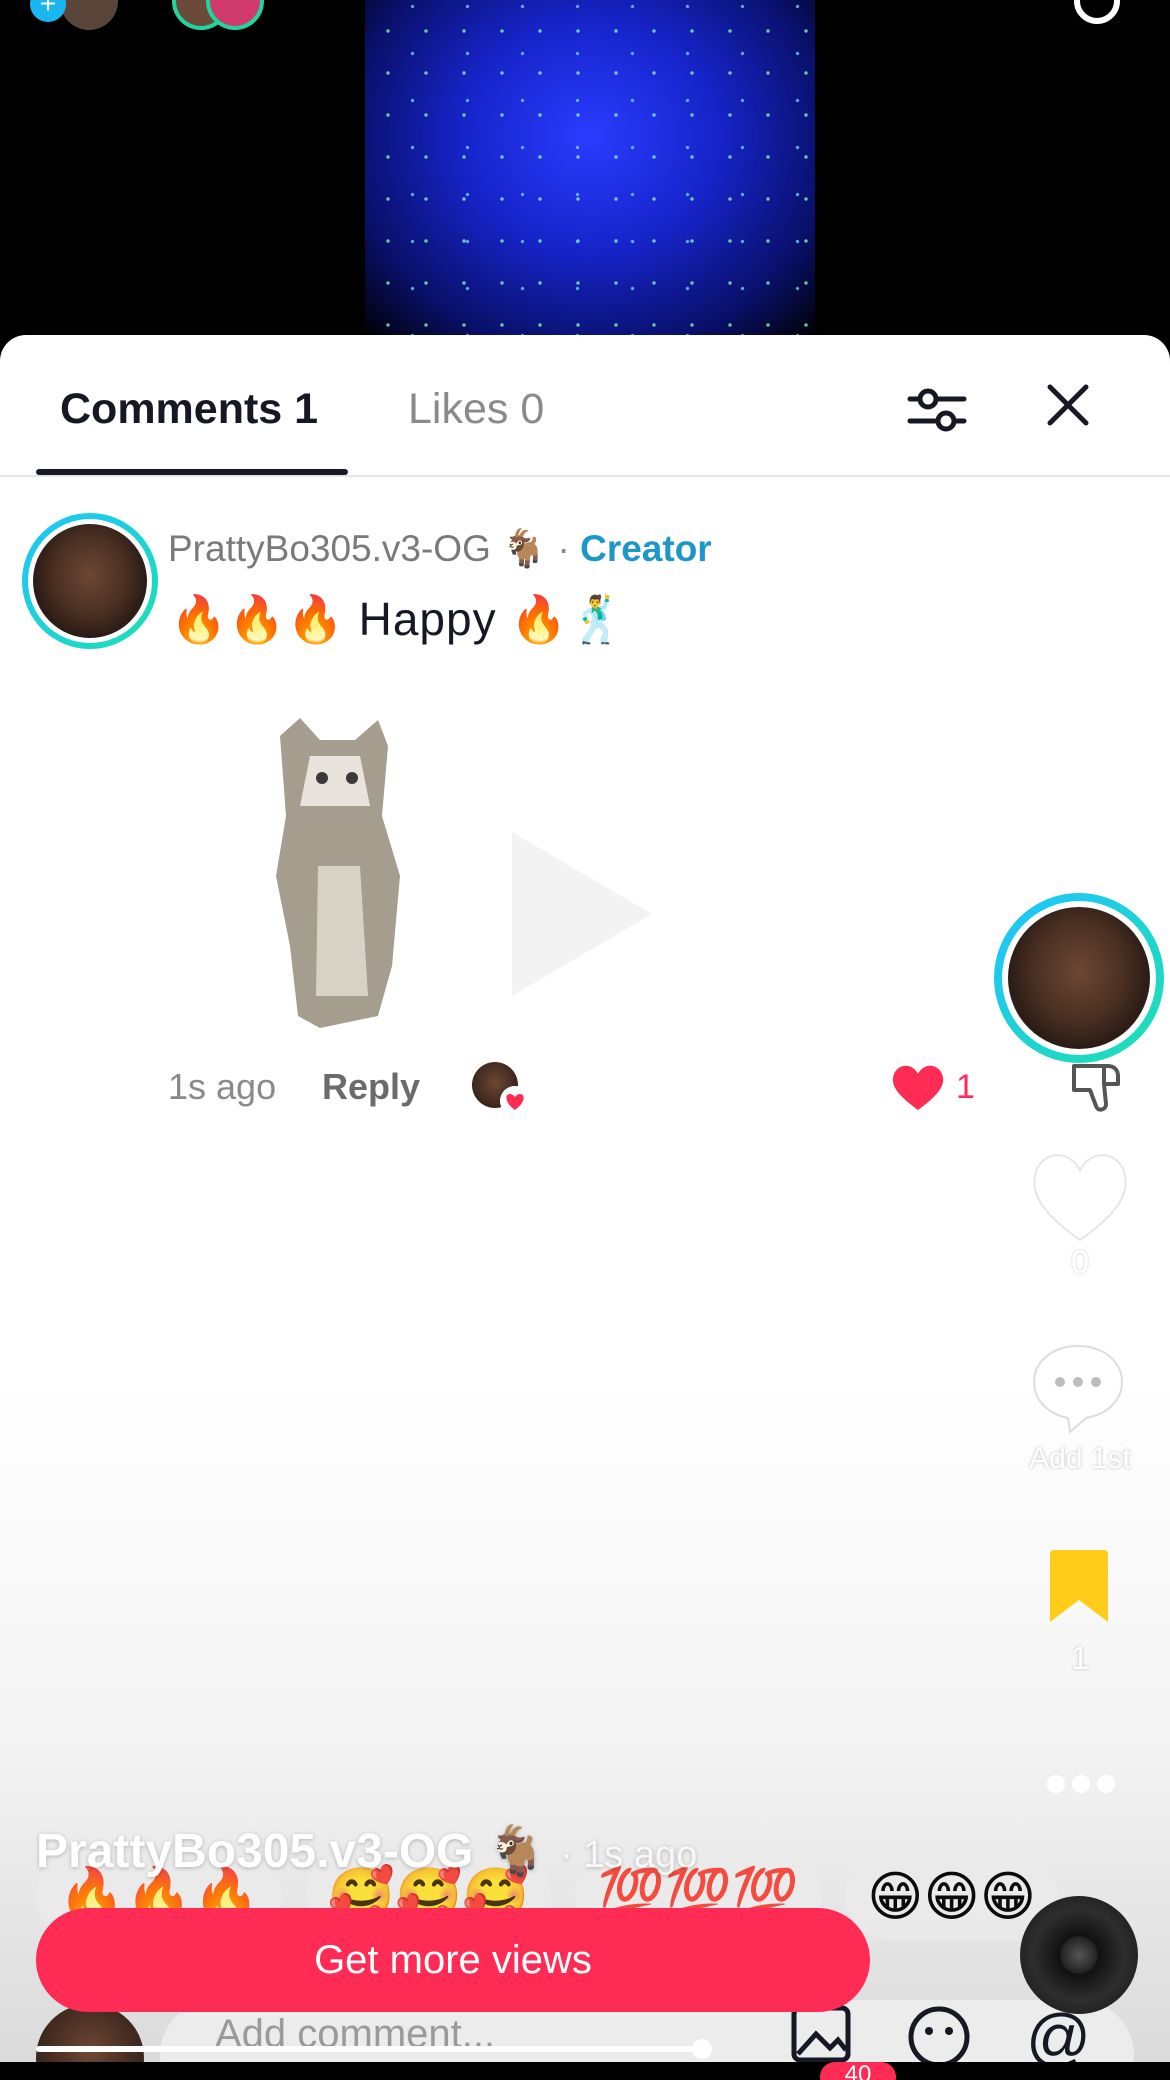 Image resolution: width=1170 pixels, height=2080 pixels. What do you see at coordinates (189, 409) in the screenshot?
I see `tab-comments: Comments 1` at bounding box center [189, 409].